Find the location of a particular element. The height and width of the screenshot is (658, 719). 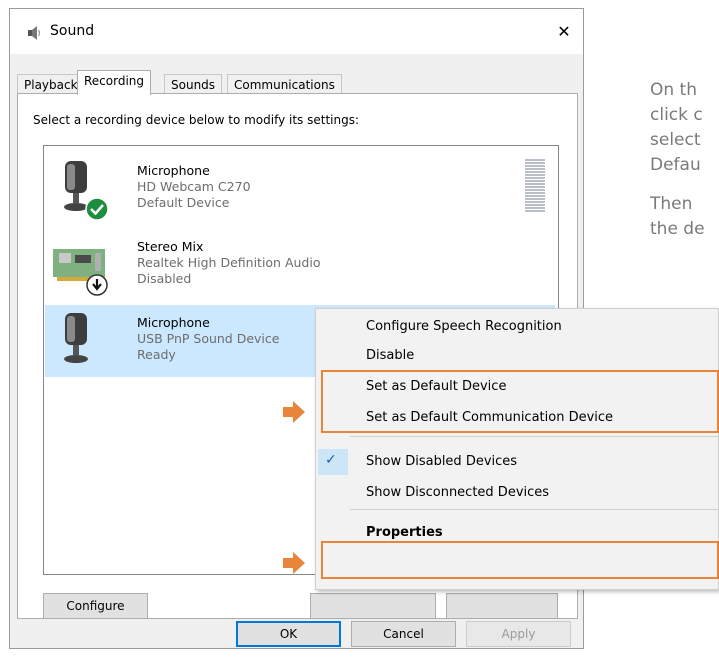

close-icon: ✕ is located at coordinates (564, 31).